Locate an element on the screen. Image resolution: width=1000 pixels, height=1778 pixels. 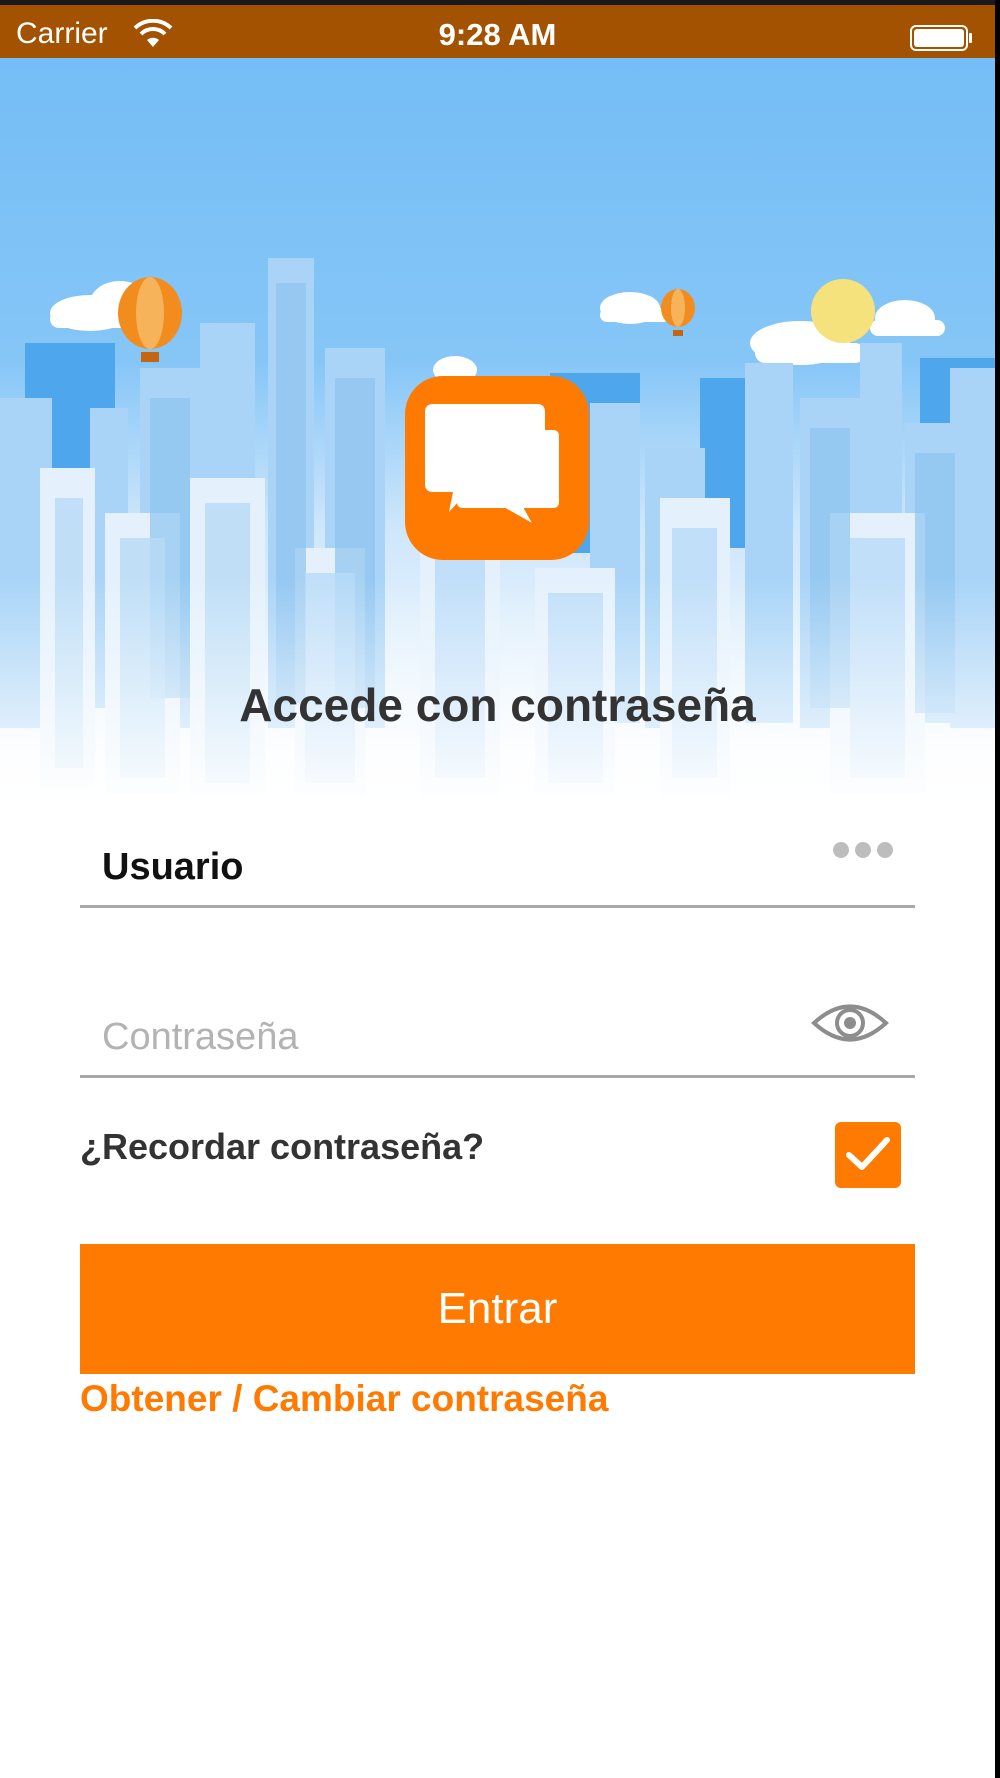
change-password-link: Obtener / Cambiar contraseña is located at coordinates (344, 1399).